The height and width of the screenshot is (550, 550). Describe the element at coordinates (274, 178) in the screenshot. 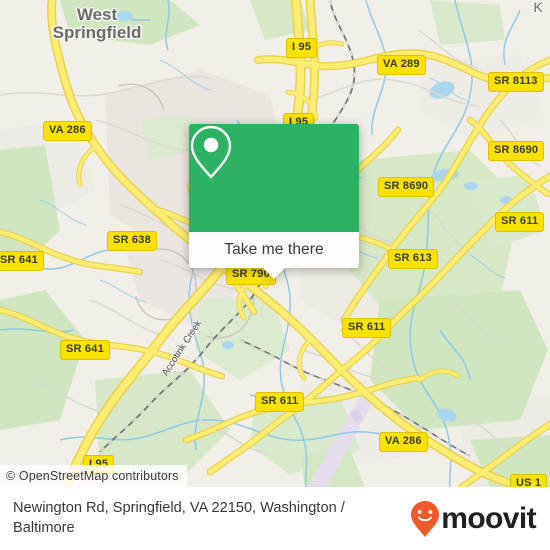

I see `popup-header` at that location.